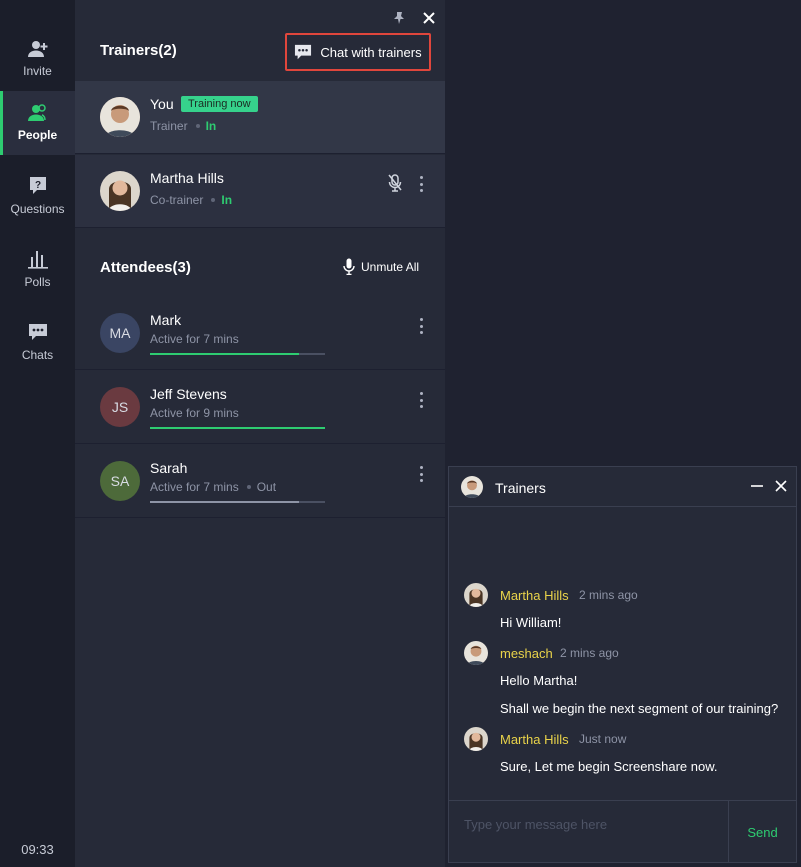 Image resolution: width=801 pixels, height=867 pixels. I want to click on avatar: MA, so click(120, 333).